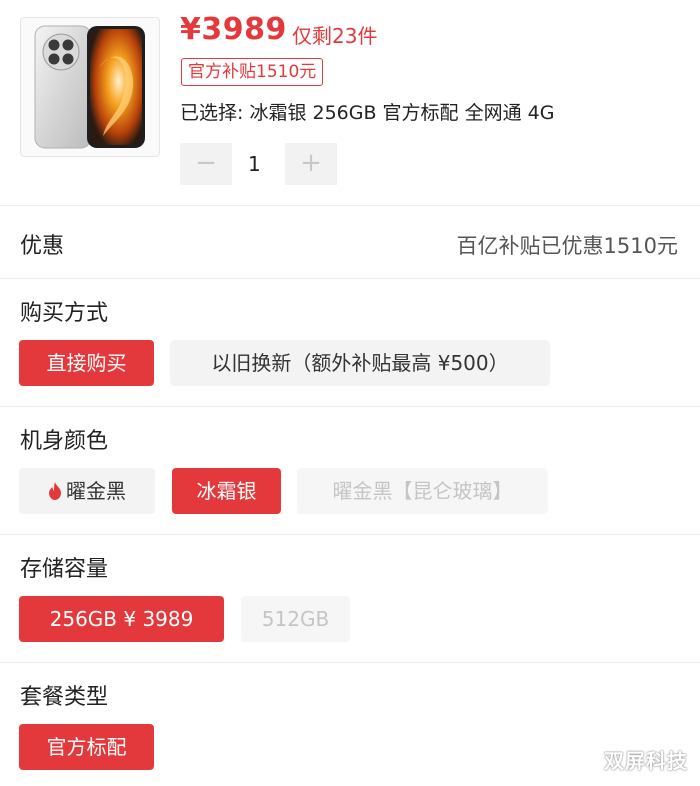  What do you see at coordinates (226, 491) in the screenshot?
I see `color-option-silver: 冰霜银` at bounding box center [226, 491].